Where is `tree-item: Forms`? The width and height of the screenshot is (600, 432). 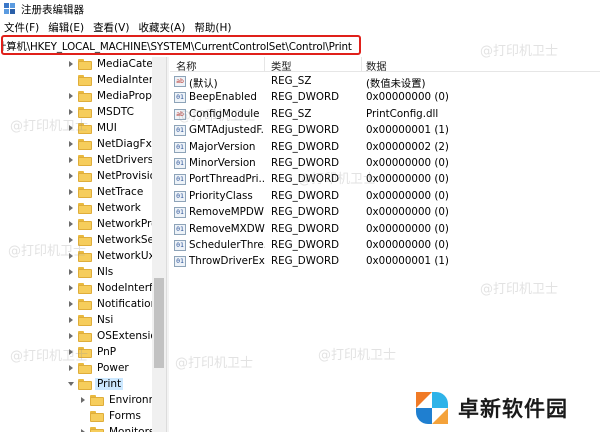
tree-item: Forms is located at coordinates (111, 416).